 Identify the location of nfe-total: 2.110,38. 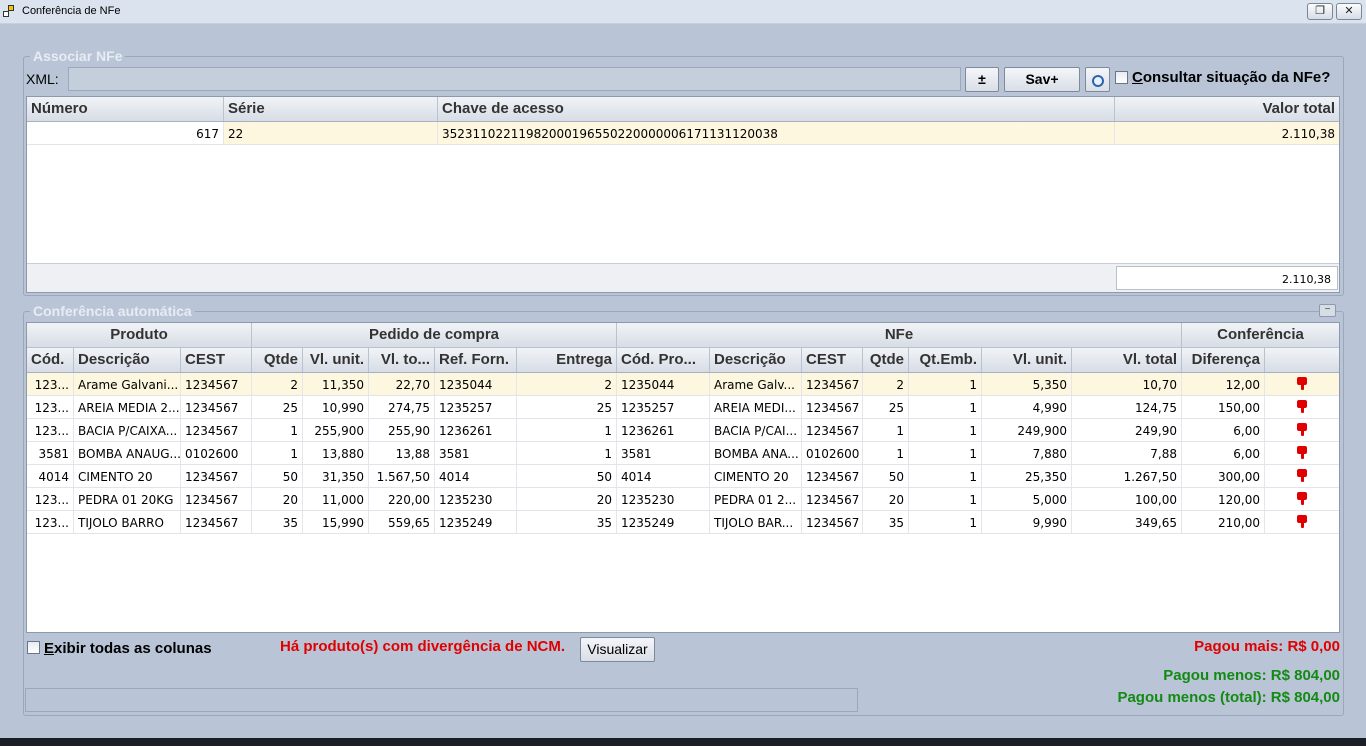
(1227, 278).